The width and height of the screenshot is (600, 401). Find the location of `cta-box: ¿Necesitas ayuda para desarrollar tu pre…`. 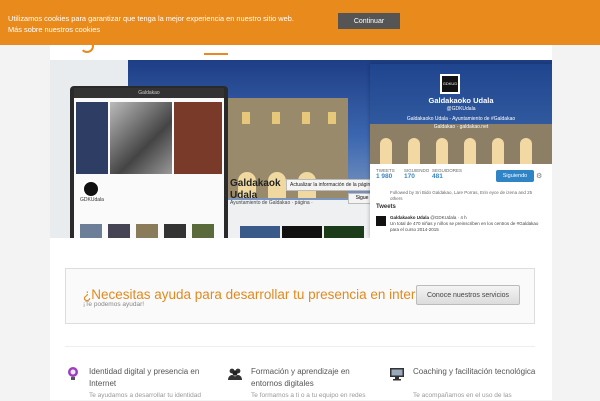

cta-box: ¿Necesitas ayuda para desarrollar tu pre… is located at coordinates (300, 296).